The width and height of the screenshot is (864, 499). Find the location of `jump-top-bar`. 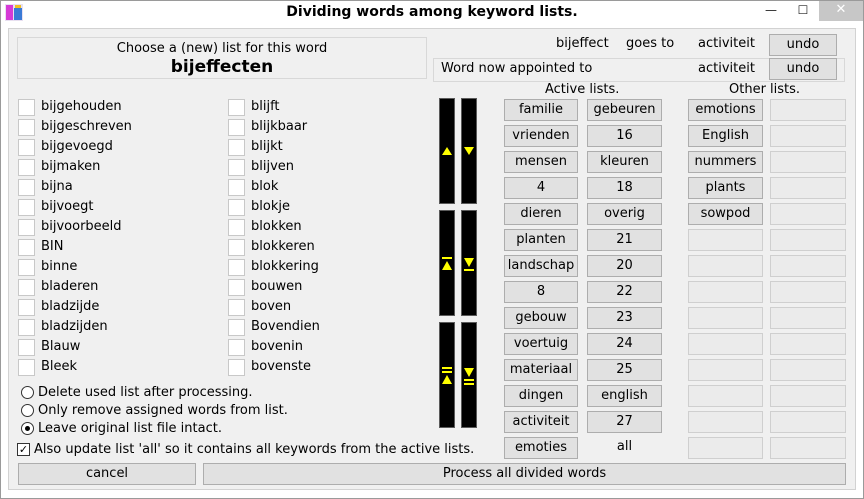

jump-top-bar is located at coordinates (447, 375).